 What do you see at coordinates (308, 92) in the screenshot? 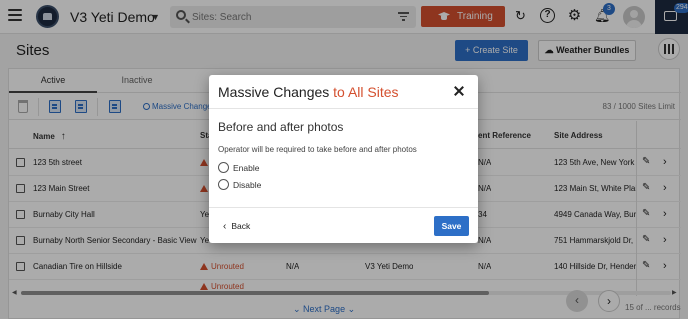
I see `dialog-title: Massive Changes to All Sites` at bounding box center [308, 92].